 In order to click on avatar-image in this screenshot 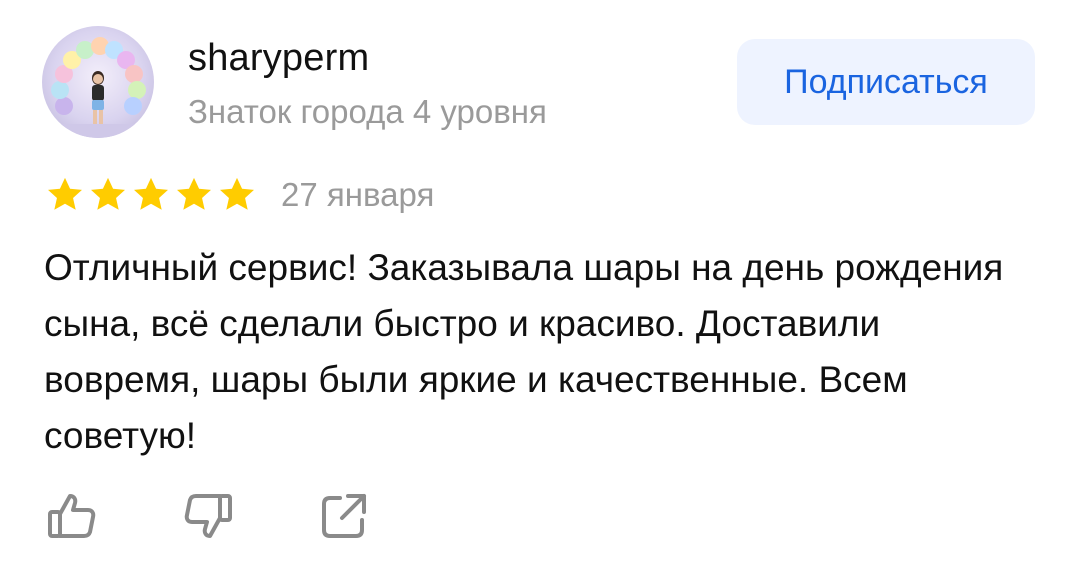, I will do `click(98, 87)`.